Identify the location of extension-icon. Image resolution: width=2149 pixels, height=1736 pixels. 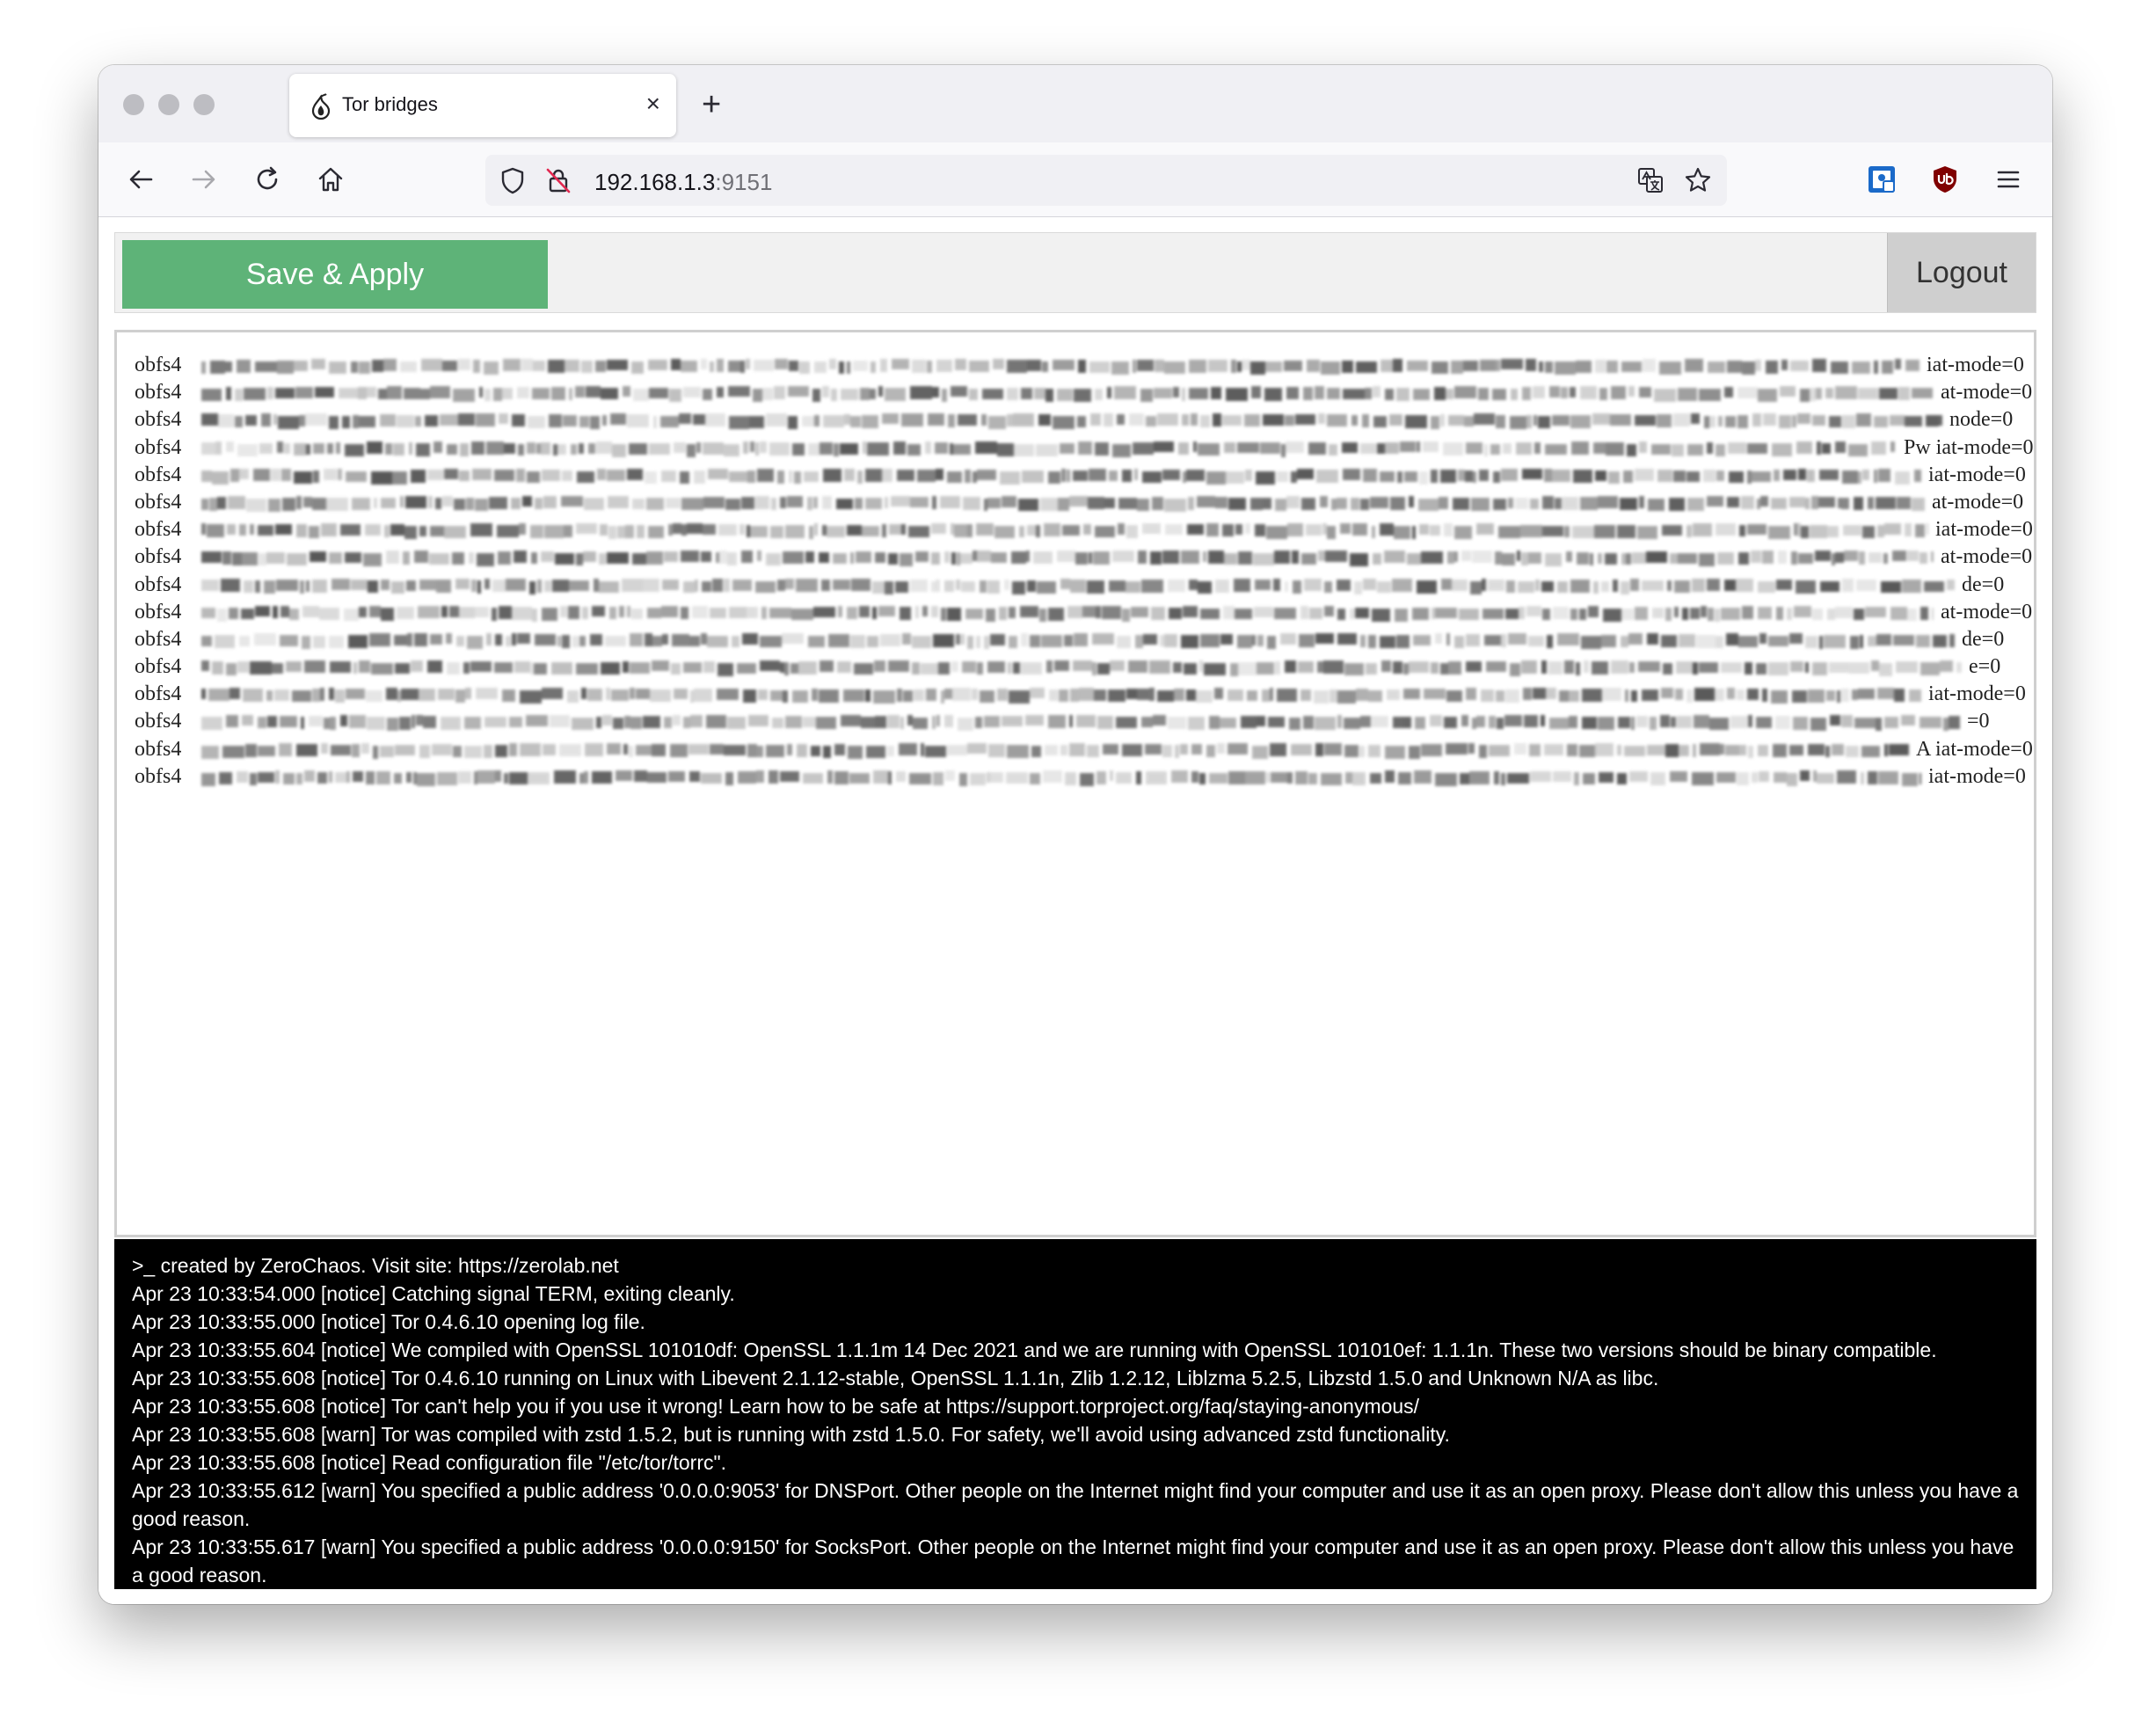
(1882, 180).